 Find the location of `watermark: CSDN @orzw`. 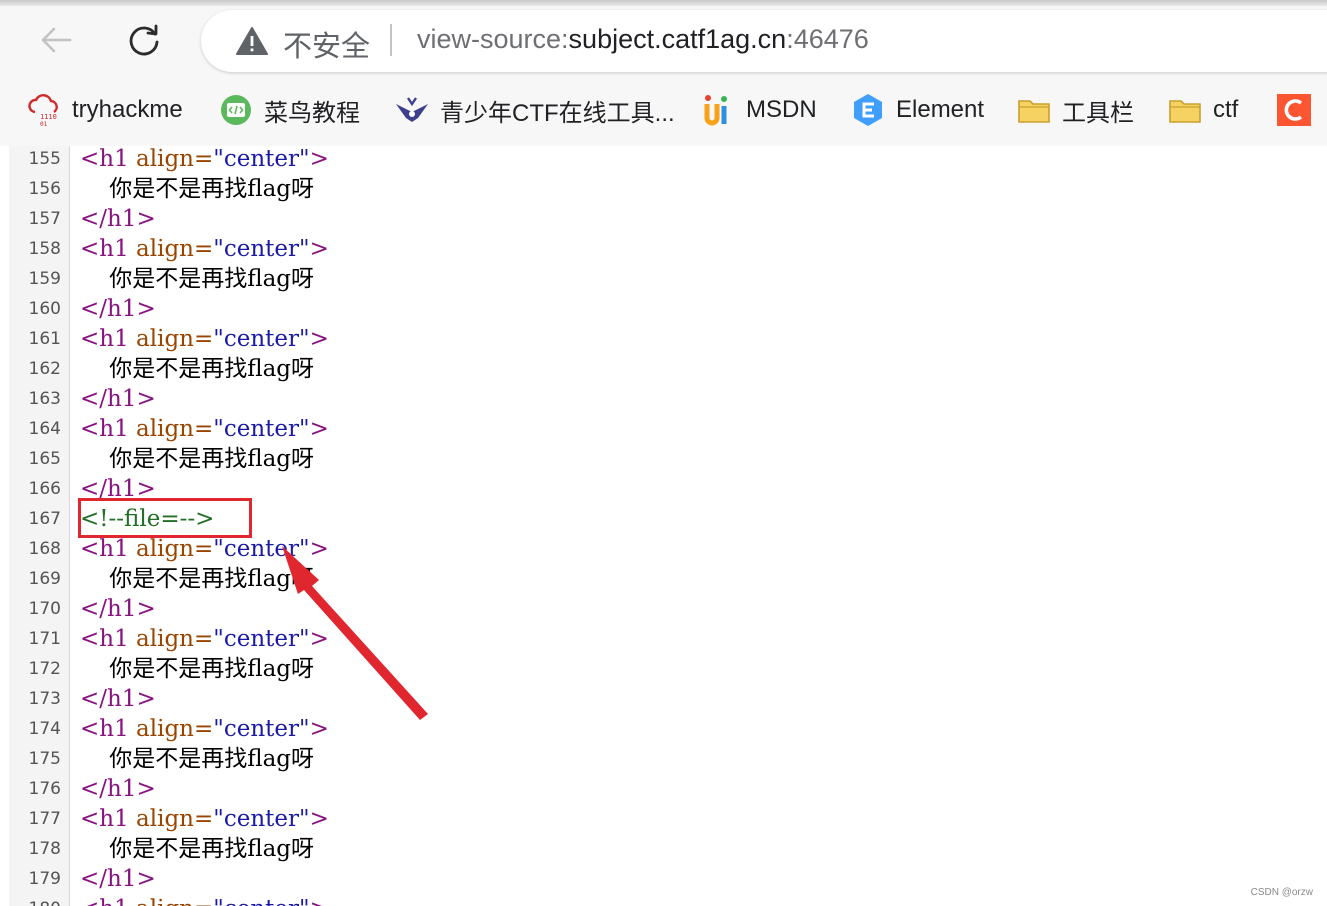

watermark: CSDN @orzw is located at coordinates (1281, 892).